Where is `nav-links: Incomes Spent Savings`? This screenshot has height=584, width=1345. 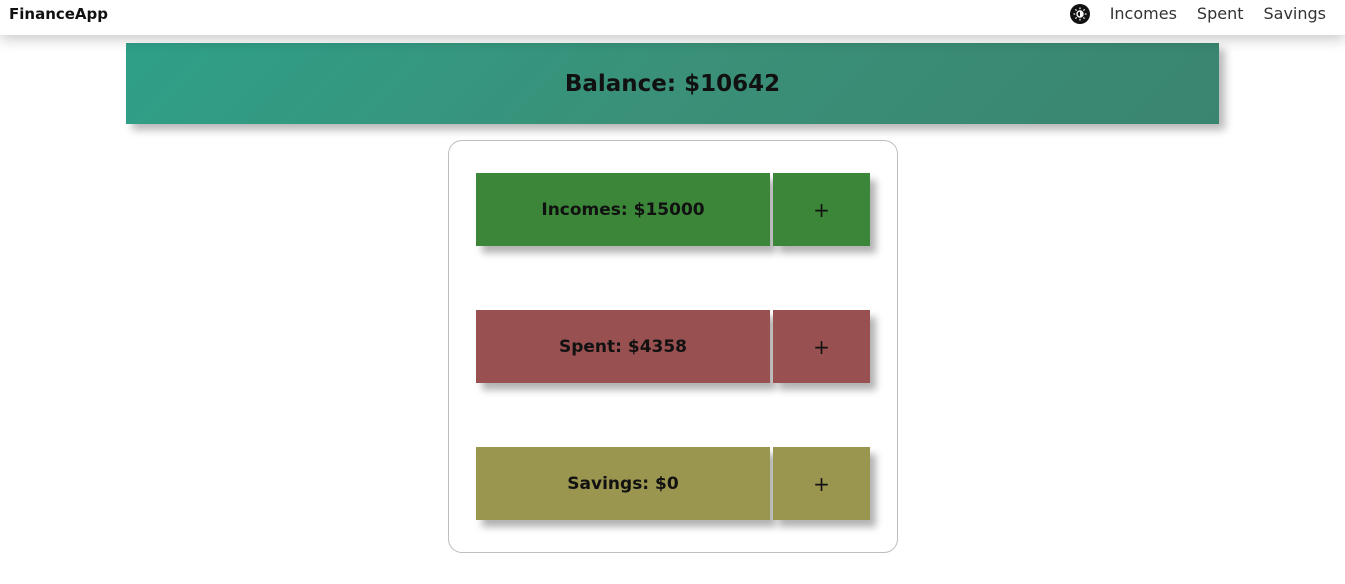
nav-links: Incomes Spent Savings is located at coordinates (1197, 14).